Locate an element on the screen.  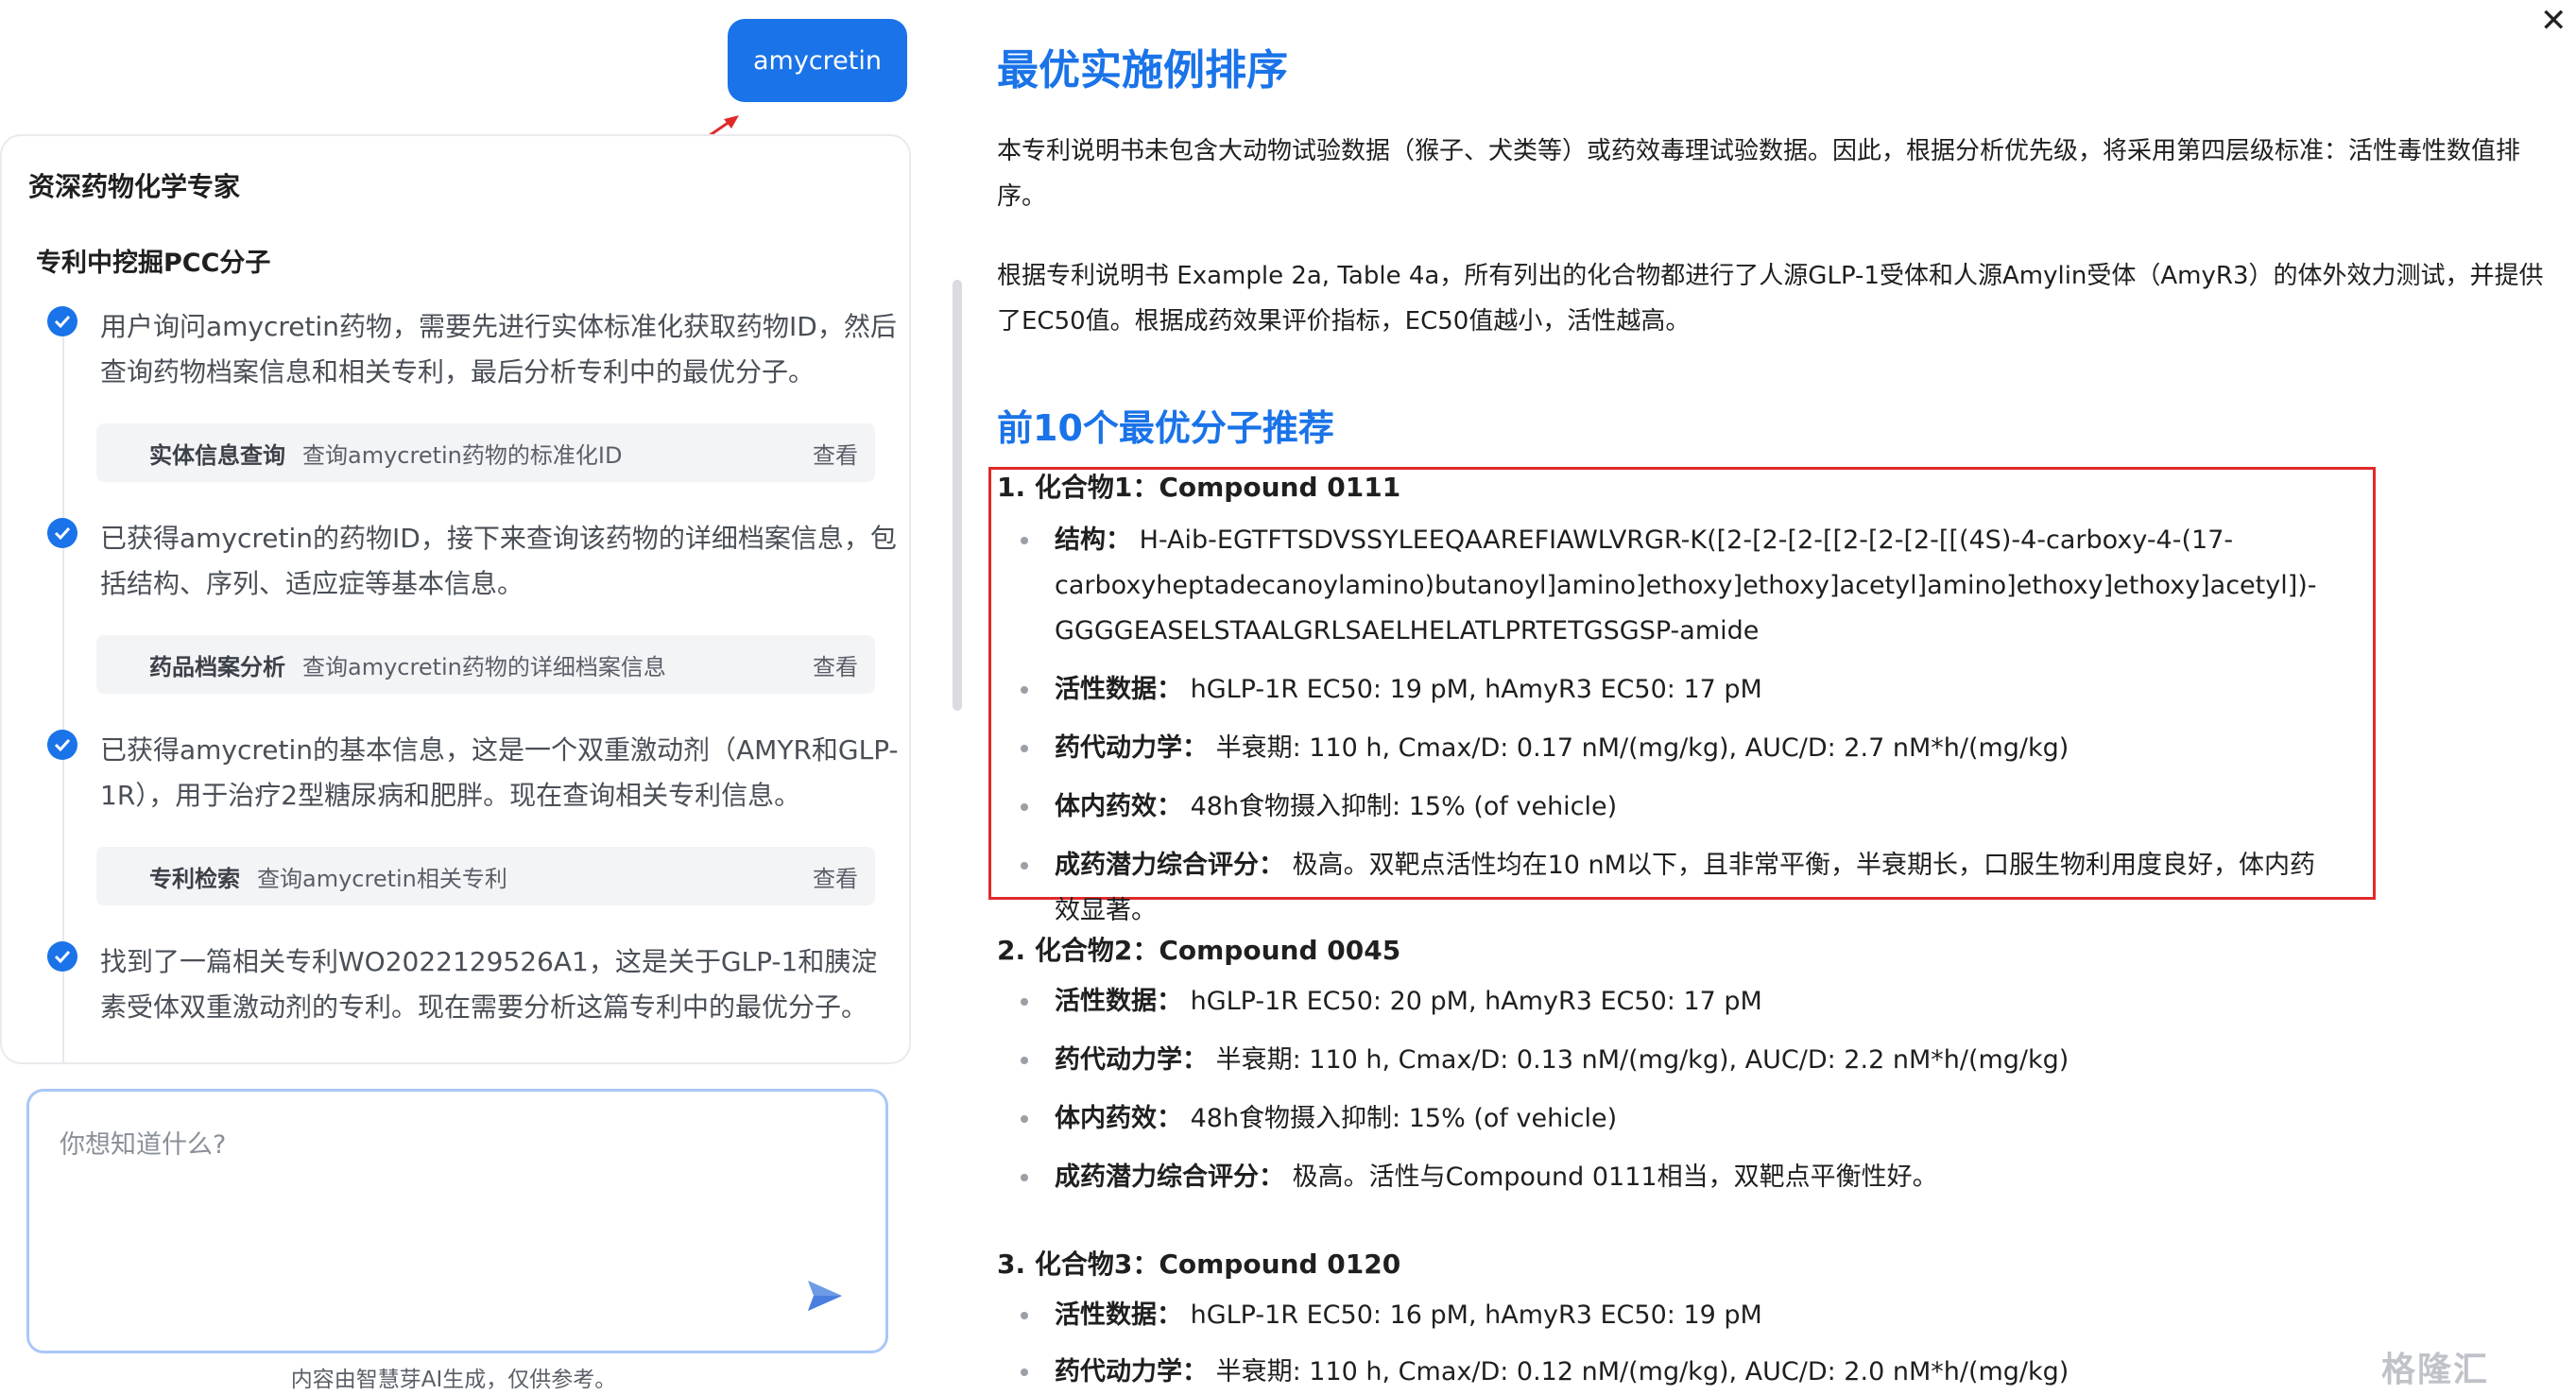
report-subtitle: 前10个最优分子推荐 is located at coordinates (1165, 428).